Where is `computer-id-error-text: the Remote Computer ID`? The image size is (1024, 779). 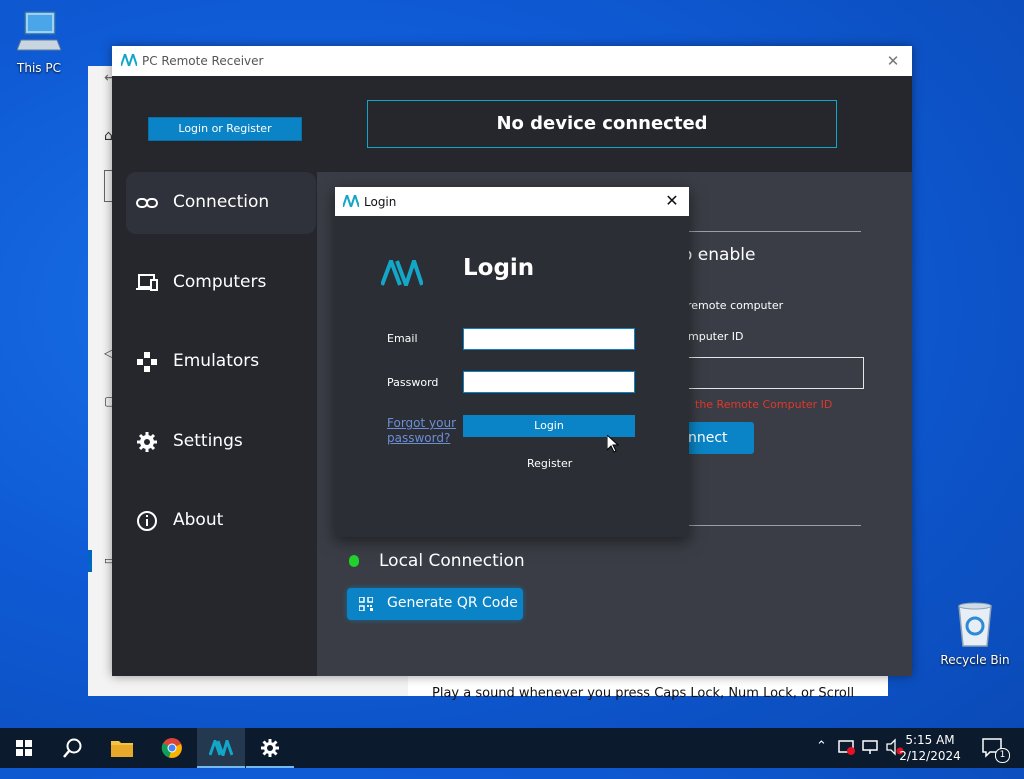
computer-id-error-text: the Remote Computer ID is located at coordinates (764, 404).